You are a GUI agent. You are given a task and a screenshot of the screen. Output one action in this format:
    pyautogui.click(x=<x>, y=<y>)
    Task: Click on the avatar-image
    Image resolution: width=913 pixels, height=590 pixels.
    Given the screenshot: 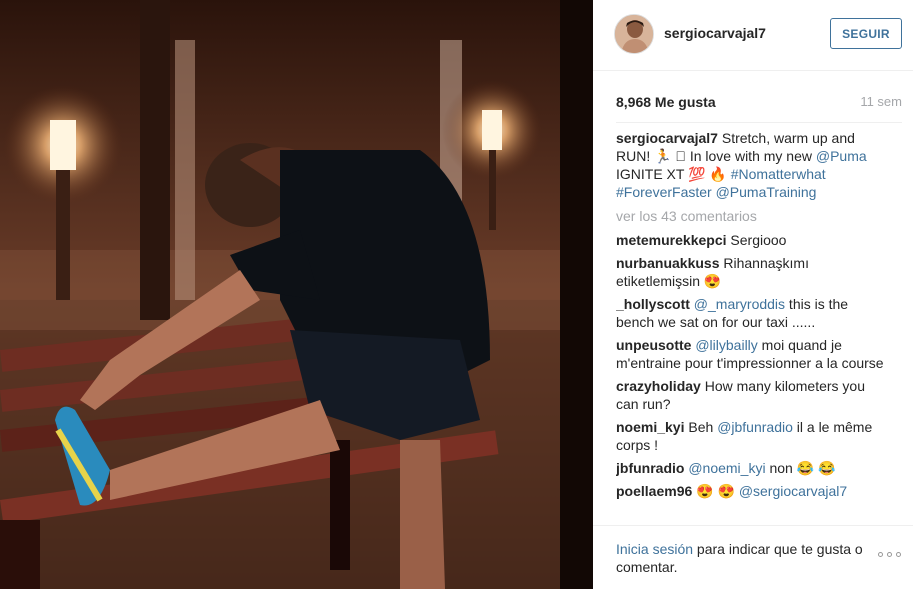 What is the action you would take?
    pyautogui.click(x=634, y=34)
    